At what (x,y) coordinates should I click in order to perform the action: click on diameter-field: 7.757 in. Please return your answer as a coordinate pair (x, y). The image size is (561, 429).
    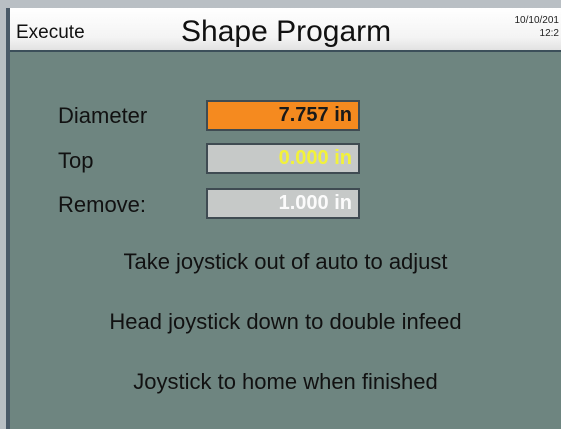
    Looking at the image, I should click on (283, 115).